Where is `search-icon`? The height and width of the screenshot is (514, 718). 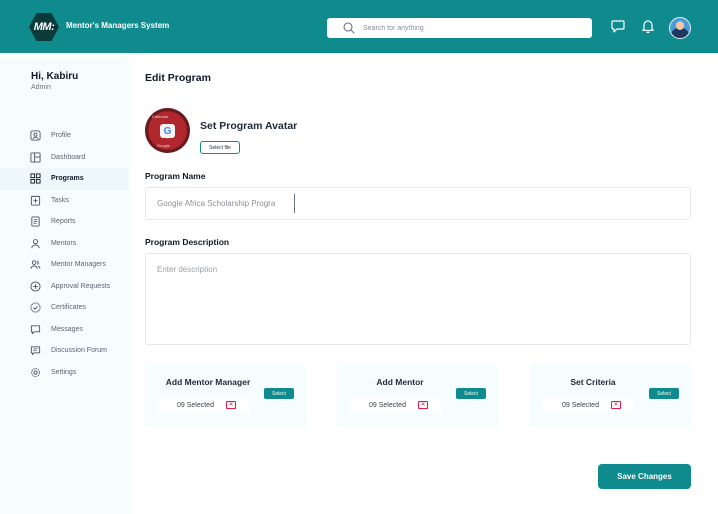 search-icon is located at coordinates (349, 28).